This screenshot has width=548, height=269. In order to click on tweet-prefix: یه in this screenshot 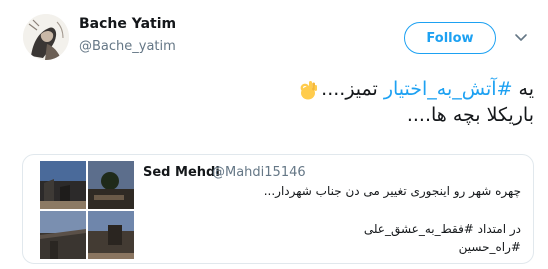, I will do `click(523, 89)`.